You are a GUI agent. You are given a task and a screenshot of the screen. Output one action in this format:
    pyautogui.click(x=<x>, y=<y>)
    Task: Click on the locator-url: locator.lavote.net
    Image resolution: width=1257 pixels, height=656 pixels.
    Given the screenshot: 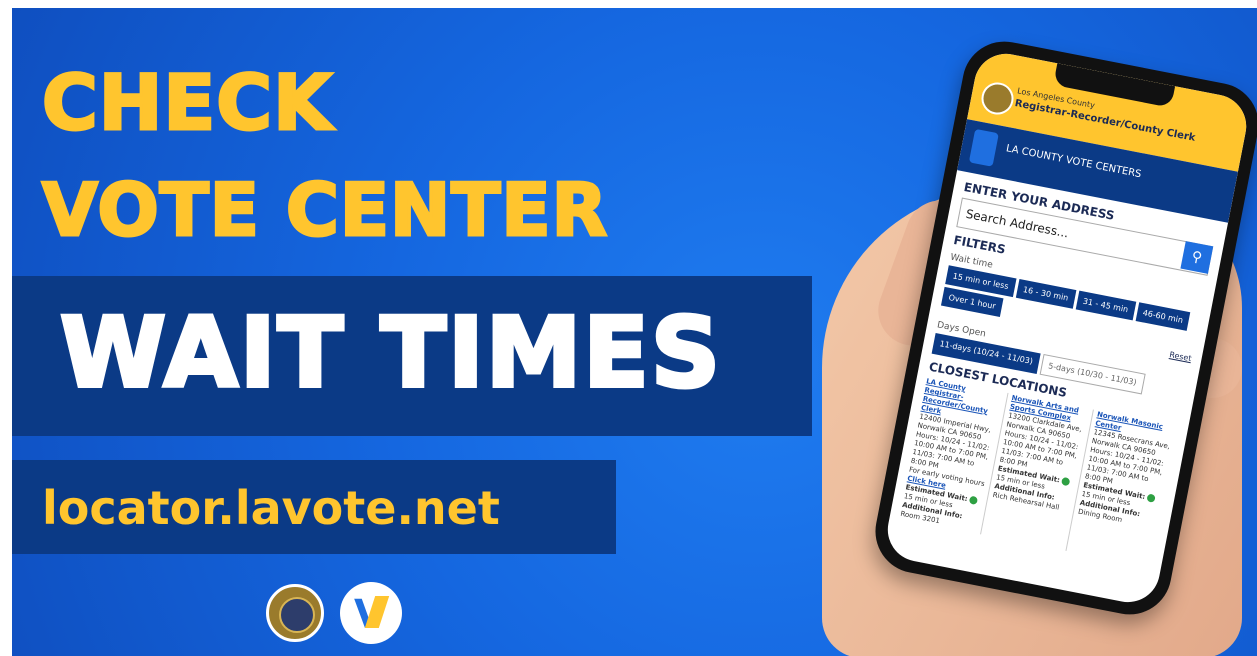 What is the action you would take?
    pyautogui.click(x=271, y=508)
    